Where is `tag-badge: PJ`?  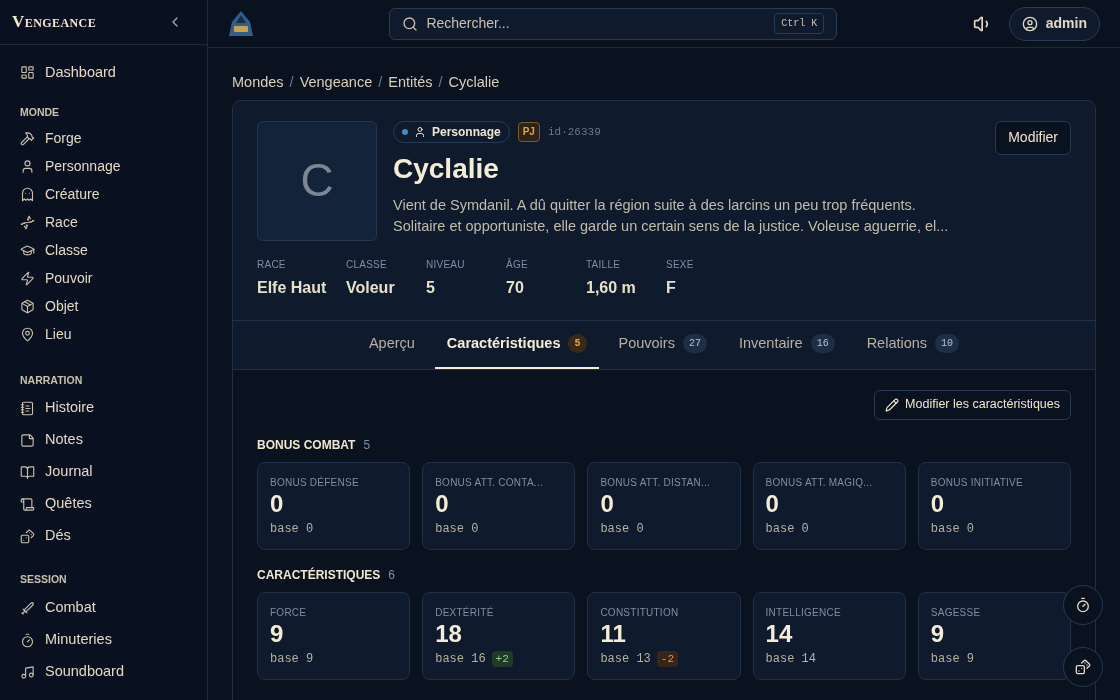 tag-badge: PJ is located at coordinates (528, 131).